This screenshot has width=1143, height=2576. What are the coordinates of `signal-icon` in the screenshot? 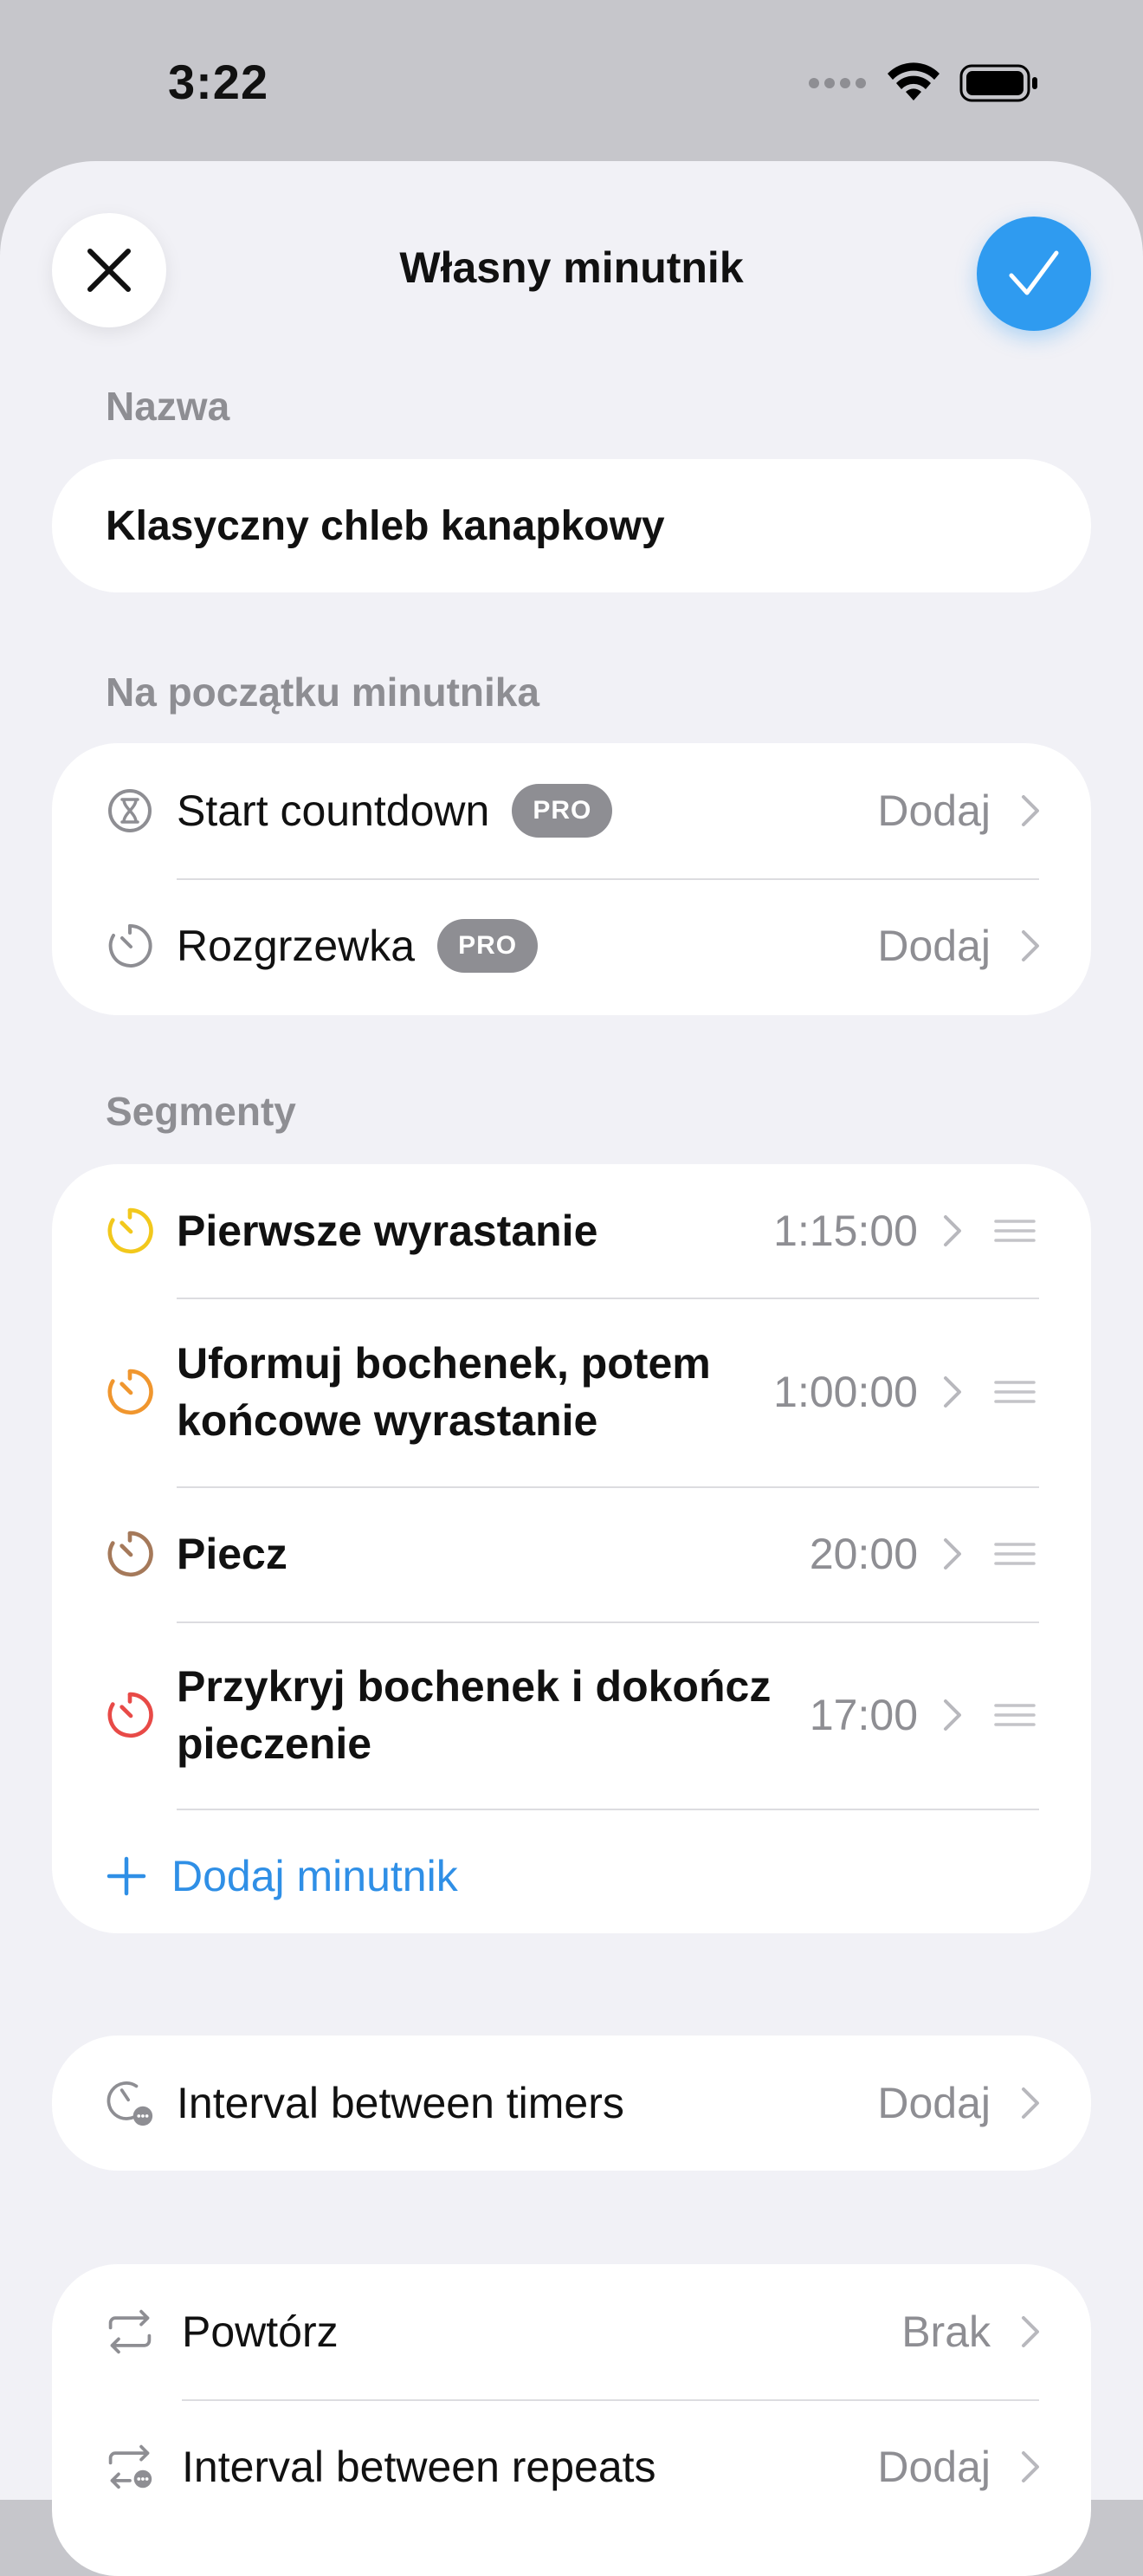 It's located at (838, 83).